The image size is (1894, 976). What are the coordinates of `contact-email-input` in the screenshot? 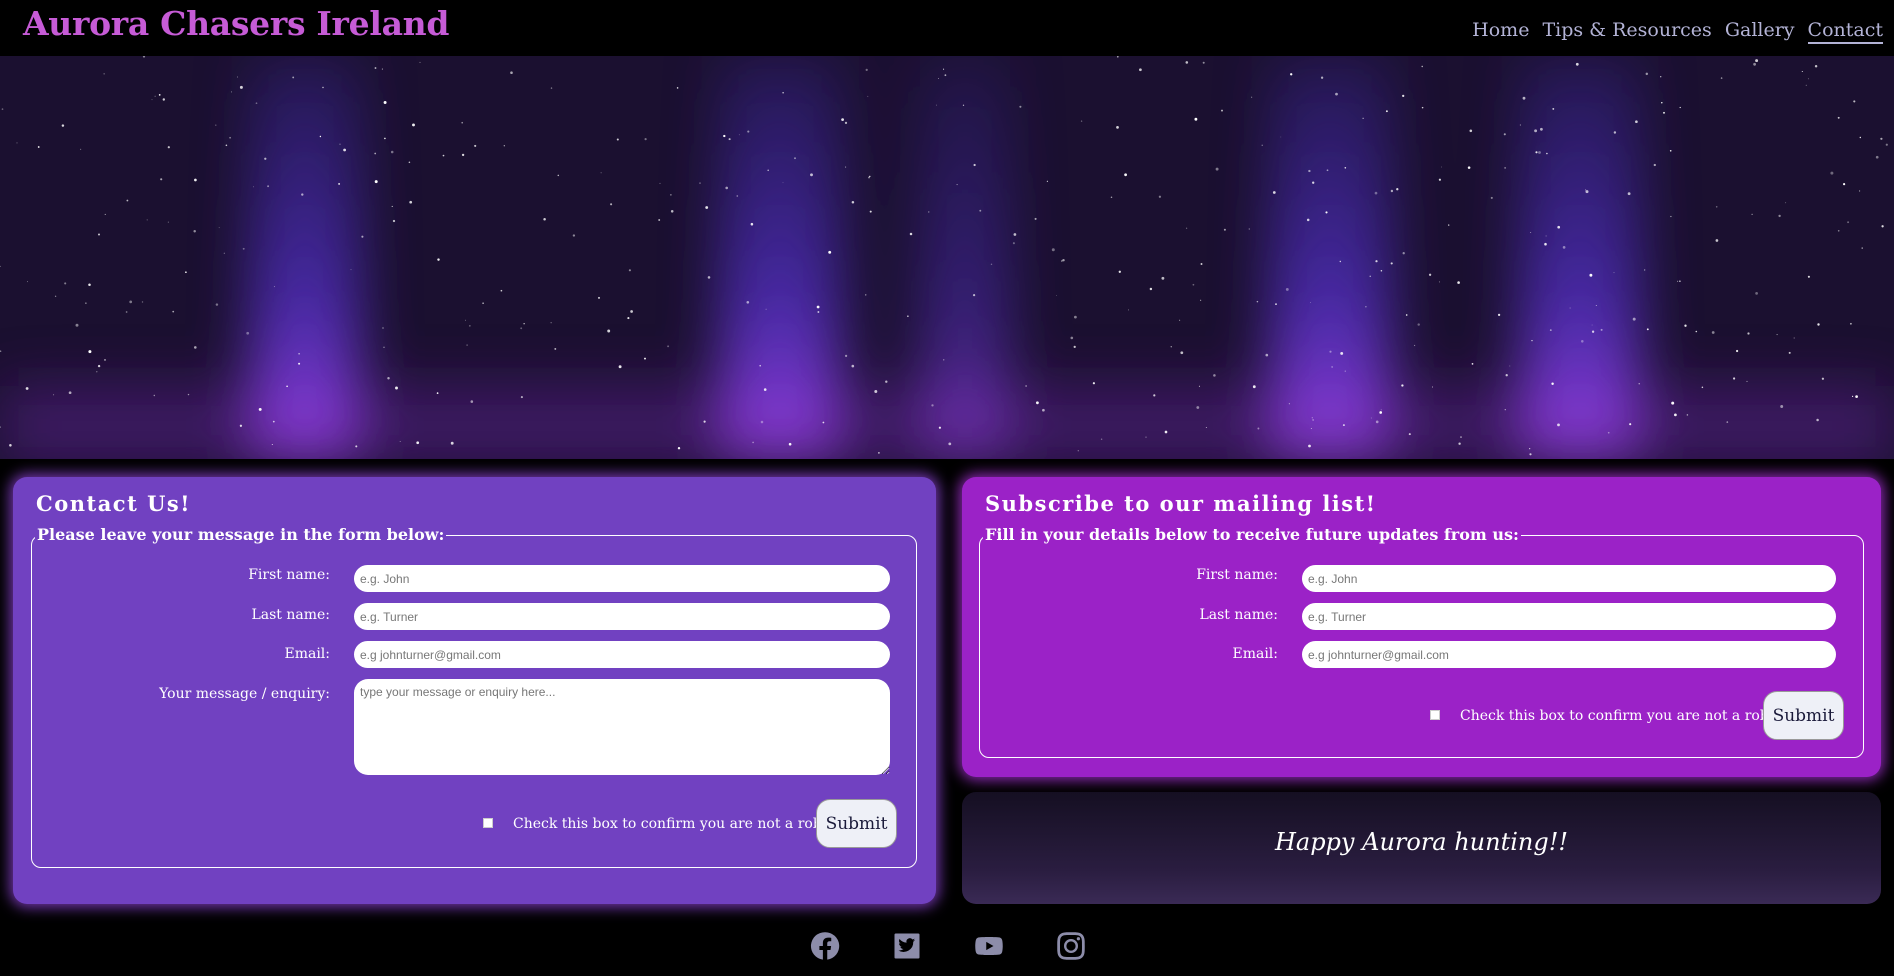 It's located at (622, 654).